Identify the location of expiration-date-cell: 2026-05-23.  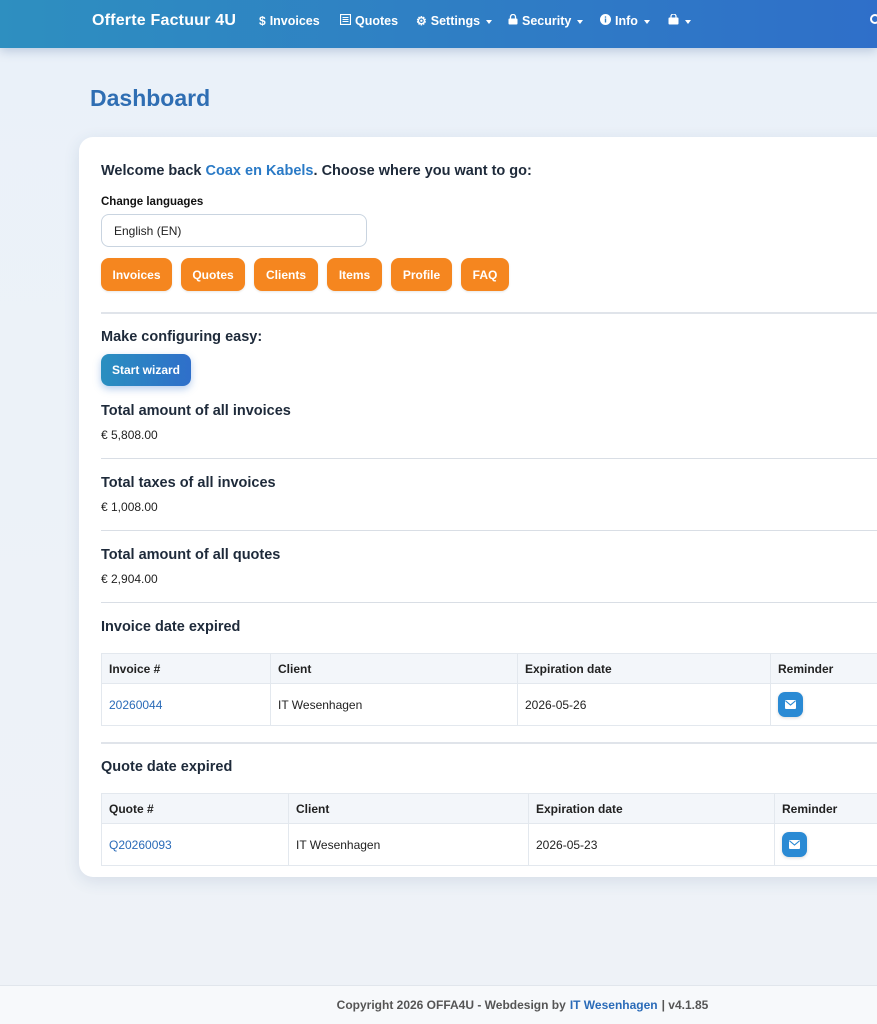
(651, 844).